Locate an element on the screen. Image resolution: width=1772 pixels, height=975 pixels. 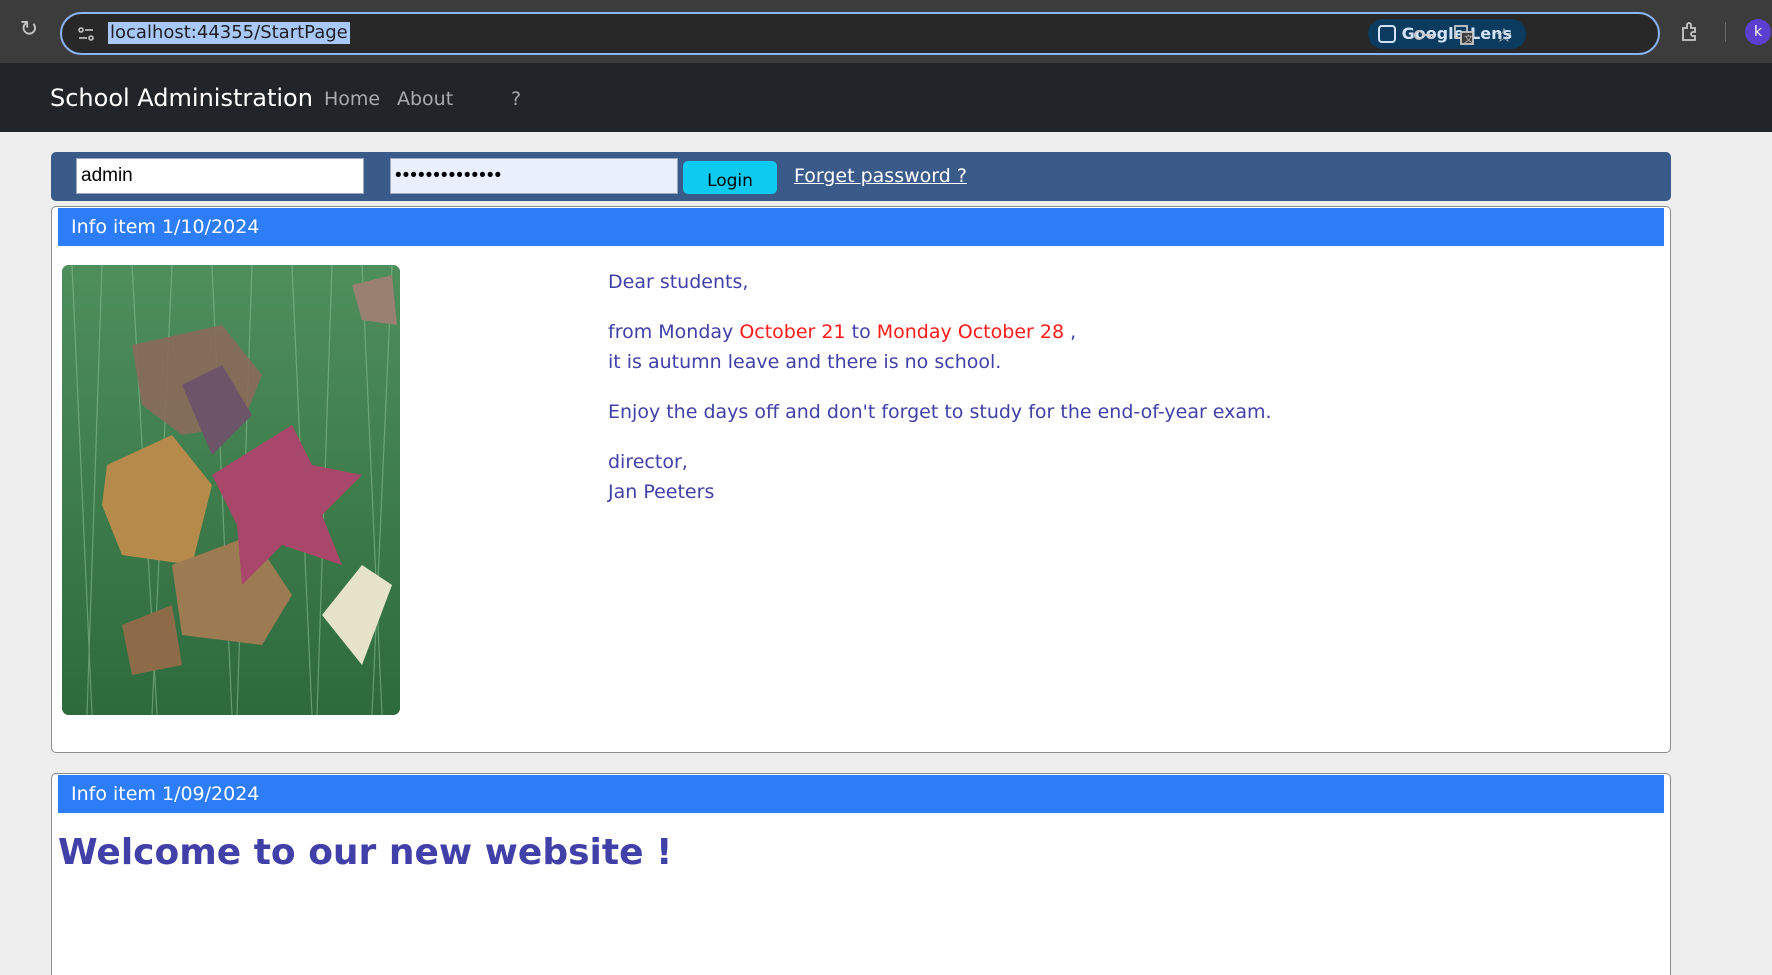
signature-name: Jan Peeters is located at coordinates (661, 492).